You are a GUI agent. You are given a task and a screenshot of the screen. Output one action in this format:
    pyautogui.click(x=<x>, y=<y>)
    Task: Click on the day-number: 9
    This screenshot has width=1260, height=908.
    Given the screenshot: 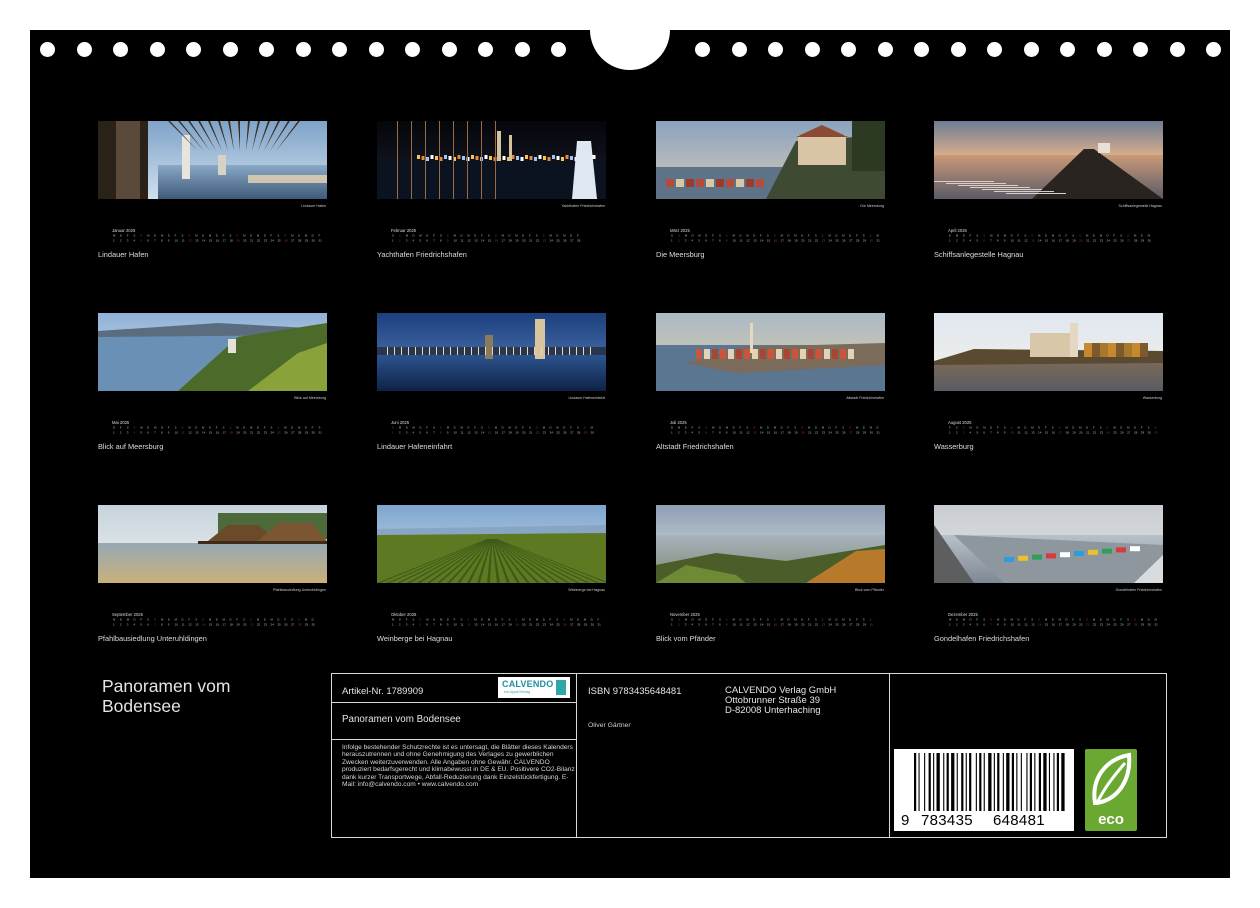 What is the action you would take?
    pyautogui.click(x=448, y=241)
    